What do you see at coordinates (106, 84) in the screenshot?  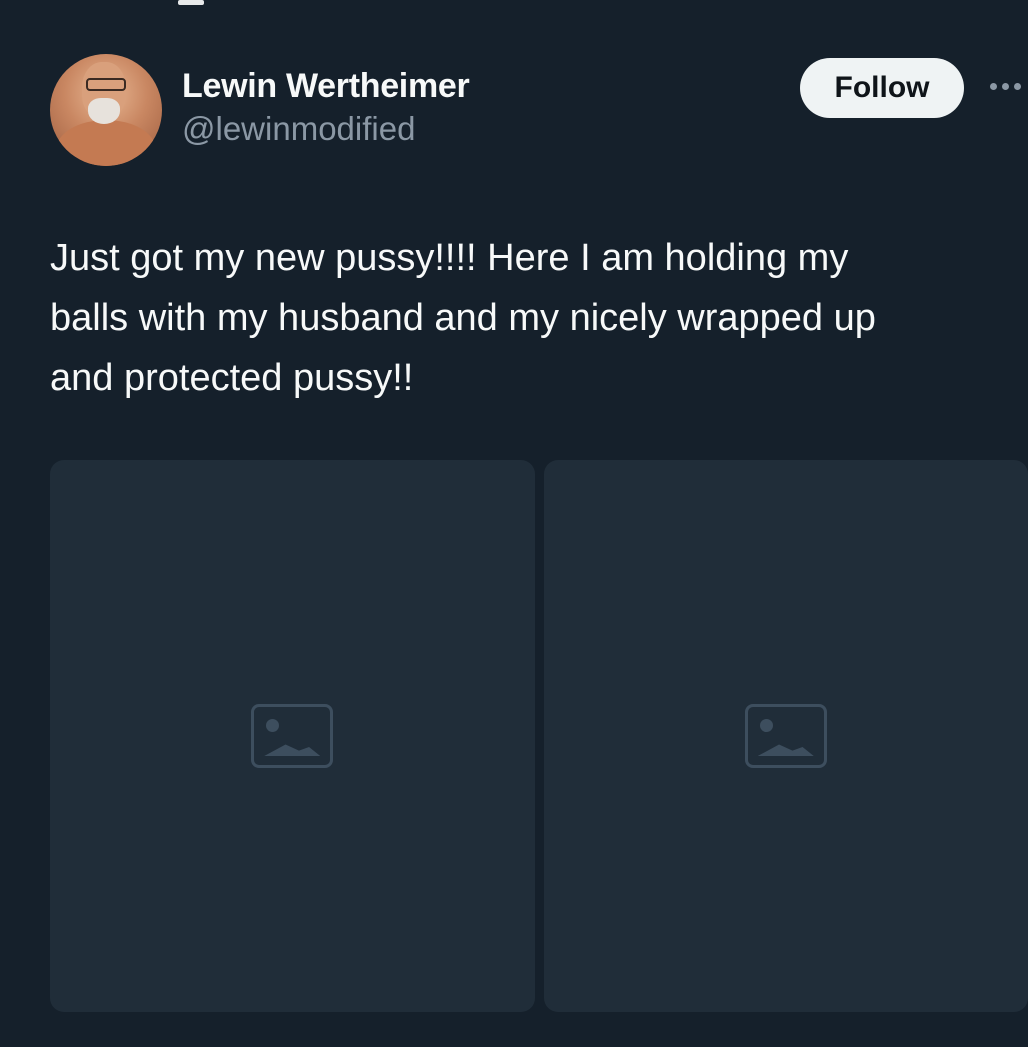 I see `avatar-glasses` at bounding box center [106, 84].